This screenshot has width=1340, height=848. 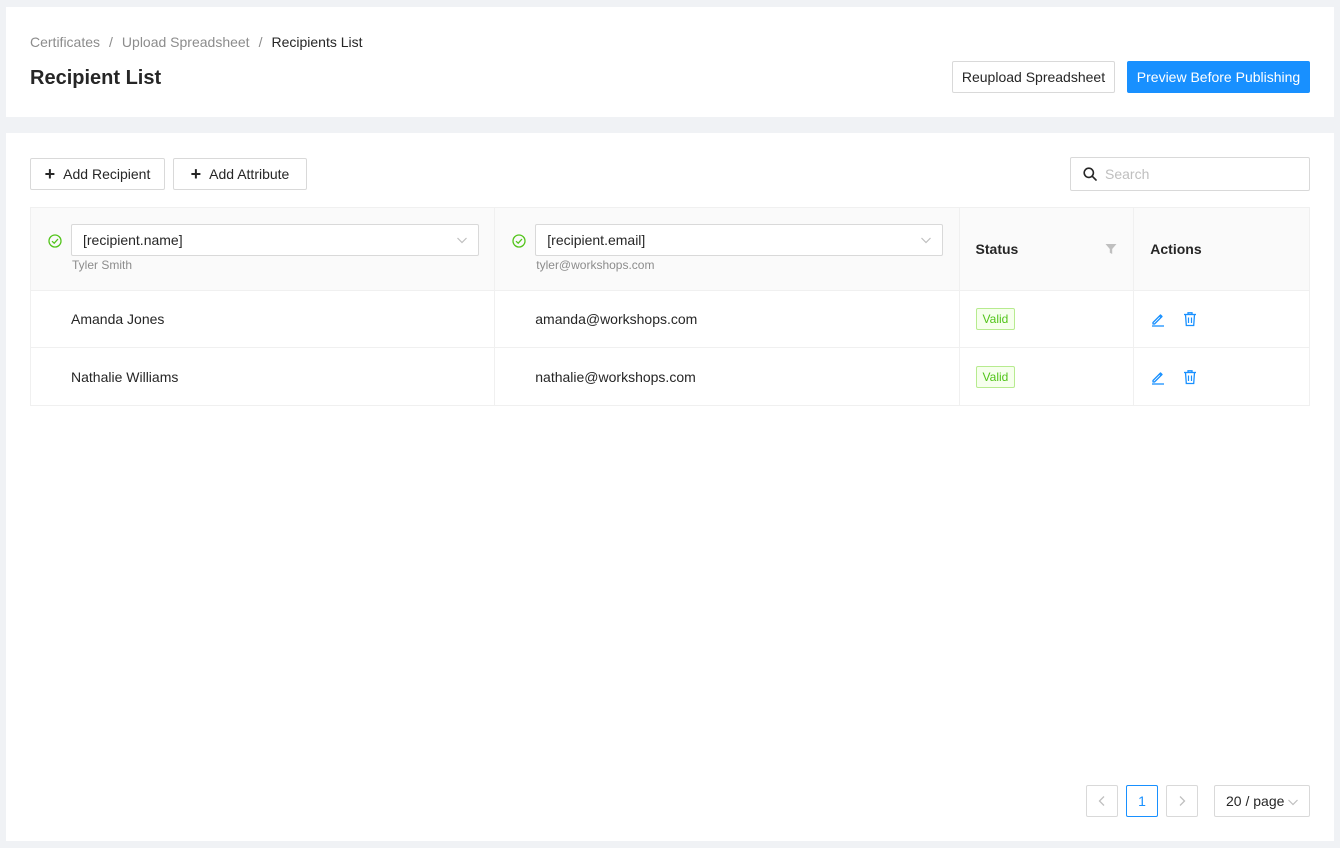 I want to click on search-box, so click(x=1190, y=174).